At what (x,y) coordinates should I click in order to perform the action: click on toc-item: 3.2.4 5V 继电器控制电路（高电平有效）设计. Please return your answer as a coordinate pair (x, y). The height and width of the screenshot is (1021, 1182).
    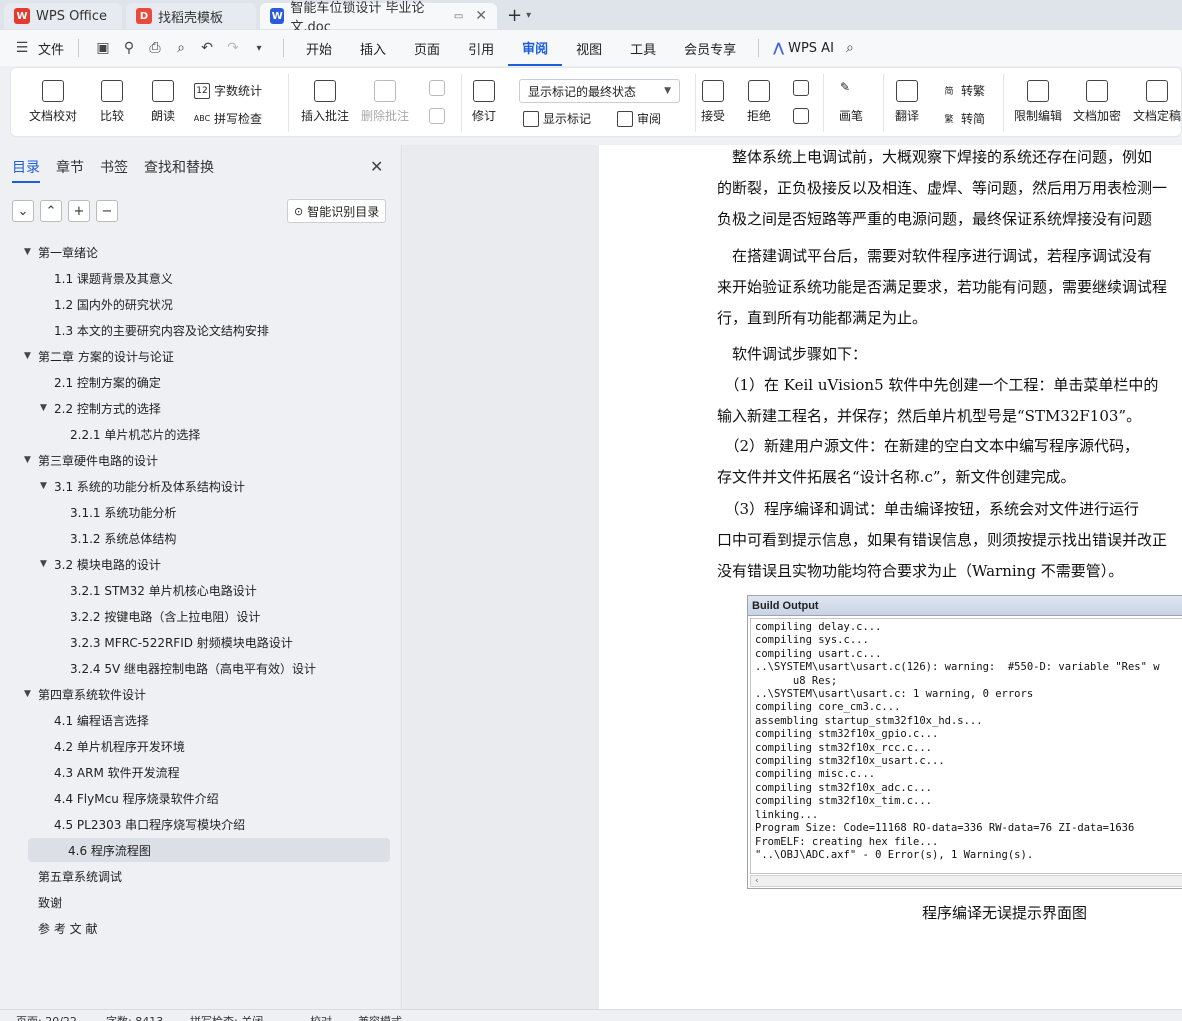
    Looking at the image, I should click on (186, 668).